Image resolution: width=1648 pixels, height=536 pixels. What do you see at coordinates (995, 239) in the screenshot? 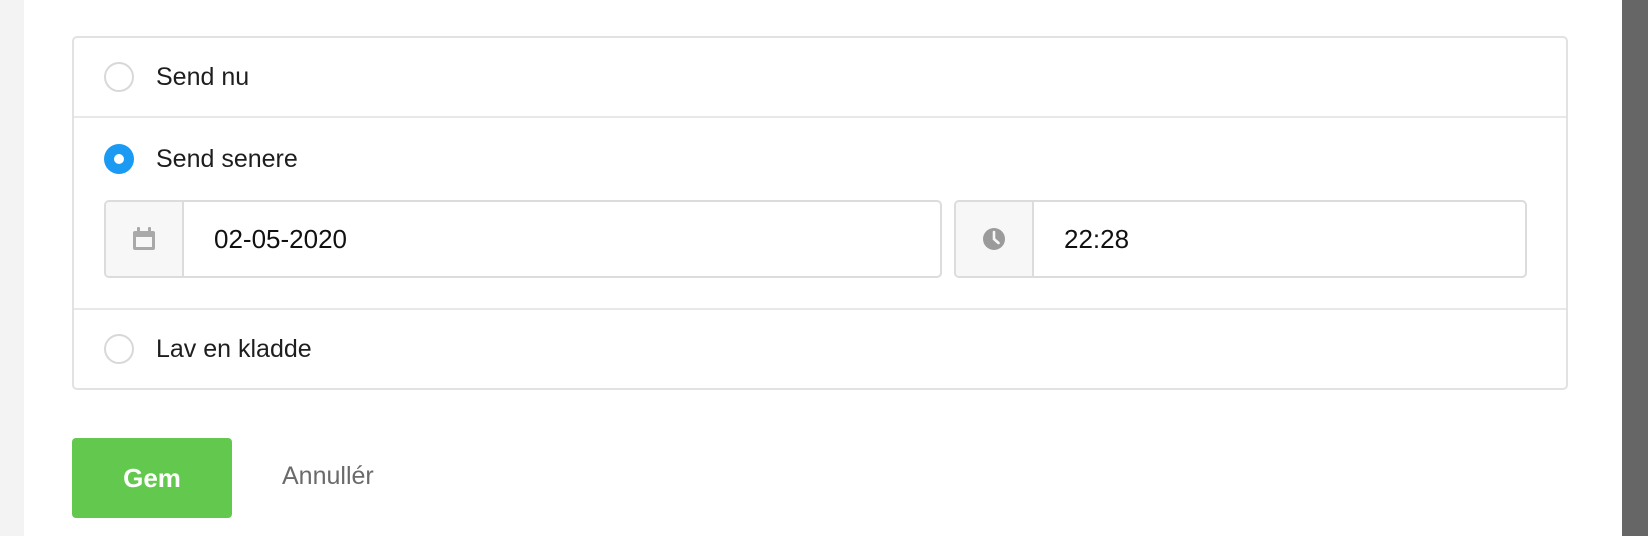
I see `clock-icon` at bounding box center [995, 239].